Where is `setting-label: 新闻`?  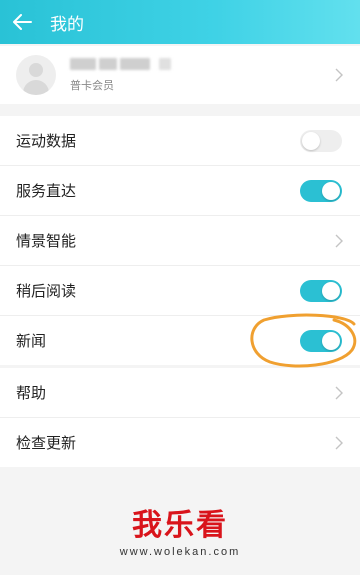 setting-label: 新闻 is located at coordinates (31, 341).